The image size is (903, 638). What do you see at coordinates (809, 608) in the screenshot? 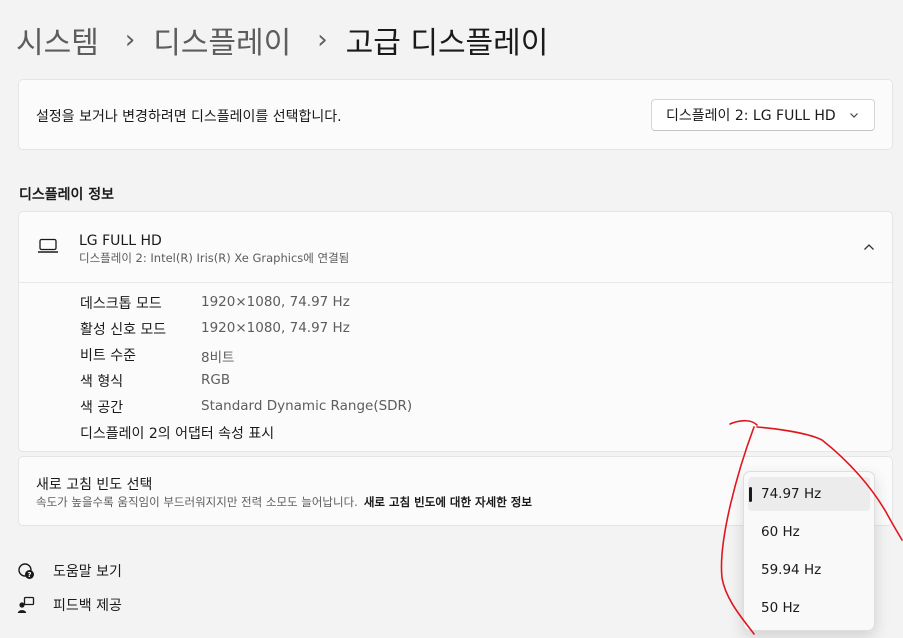
I see `refresh-rate-option: 50 Hz` at bounding box center [809, 608].